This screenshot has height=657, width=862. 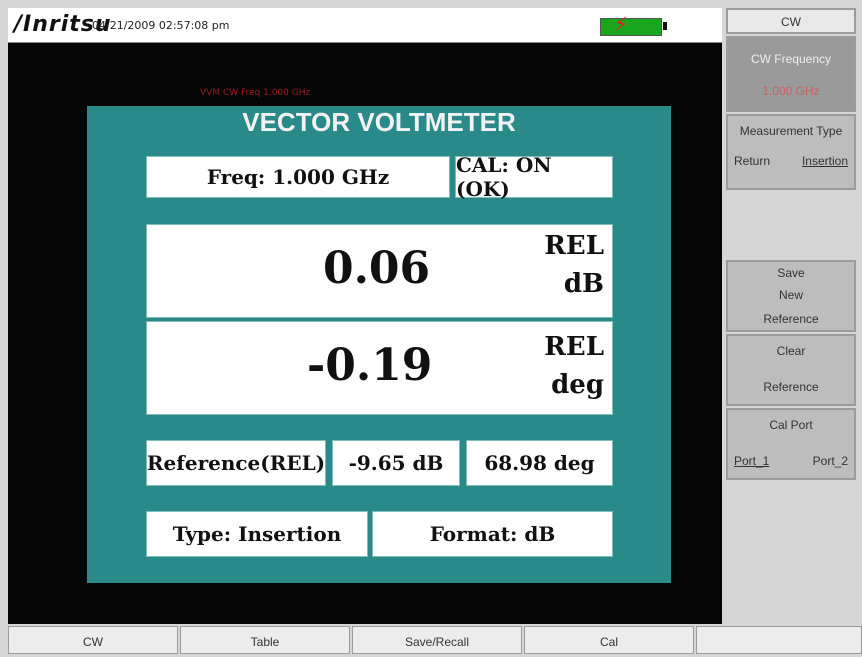 What do you see at coordinates (492, 534) in the screenshot?
I see `format-display: Format: dB` at bounding box center [492, 534].